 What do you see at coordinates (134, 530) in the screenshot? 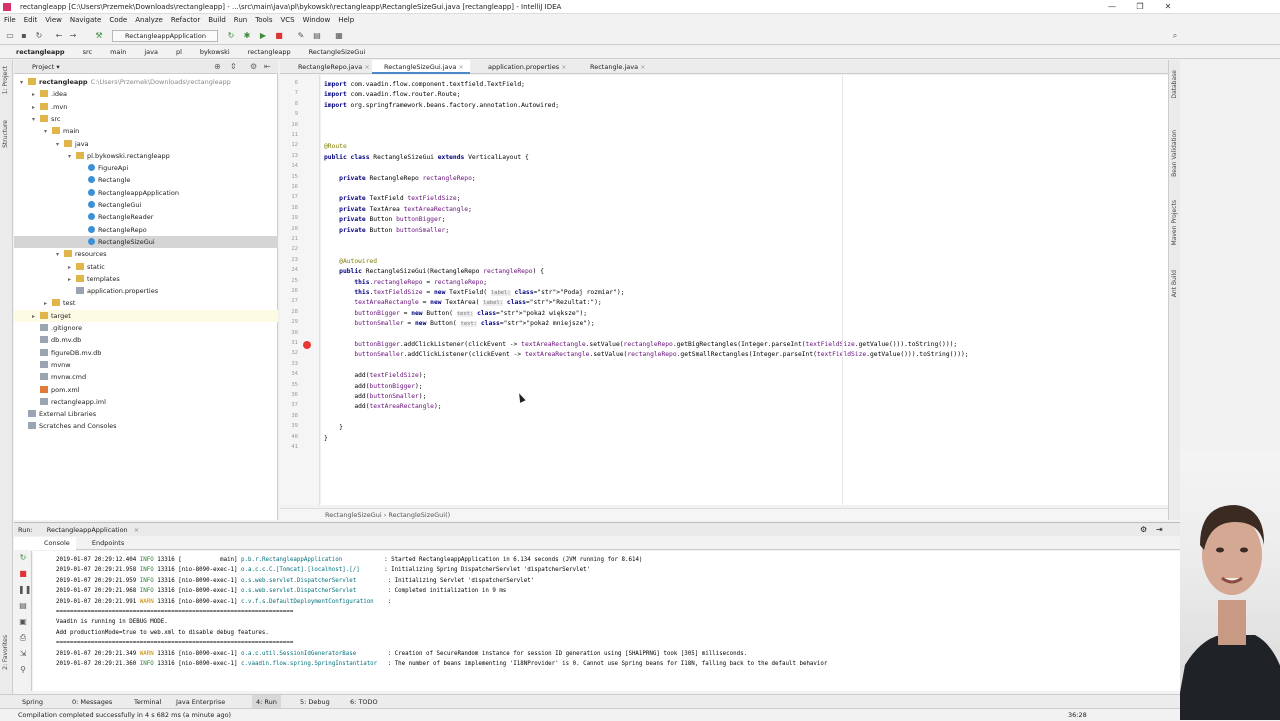
I see `close-run-tab-icon: ×` at bounding box center [134, 530].